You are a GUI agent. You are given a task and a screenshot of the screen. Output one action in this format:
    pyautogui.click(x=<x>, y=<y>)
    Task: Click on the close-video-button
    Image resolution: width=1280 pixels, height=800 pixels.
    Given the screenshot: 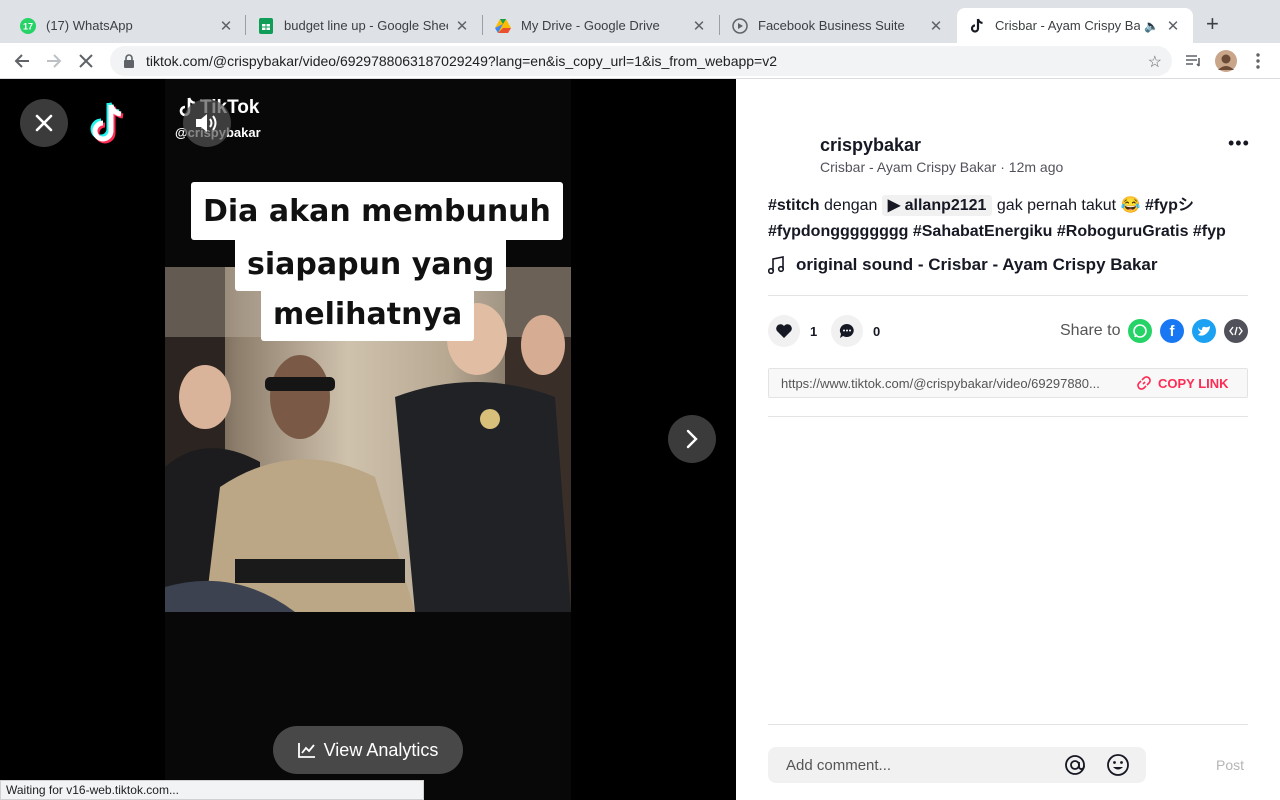 What is the action you would take?
    pyautogui.click(x=44, y=123)
    